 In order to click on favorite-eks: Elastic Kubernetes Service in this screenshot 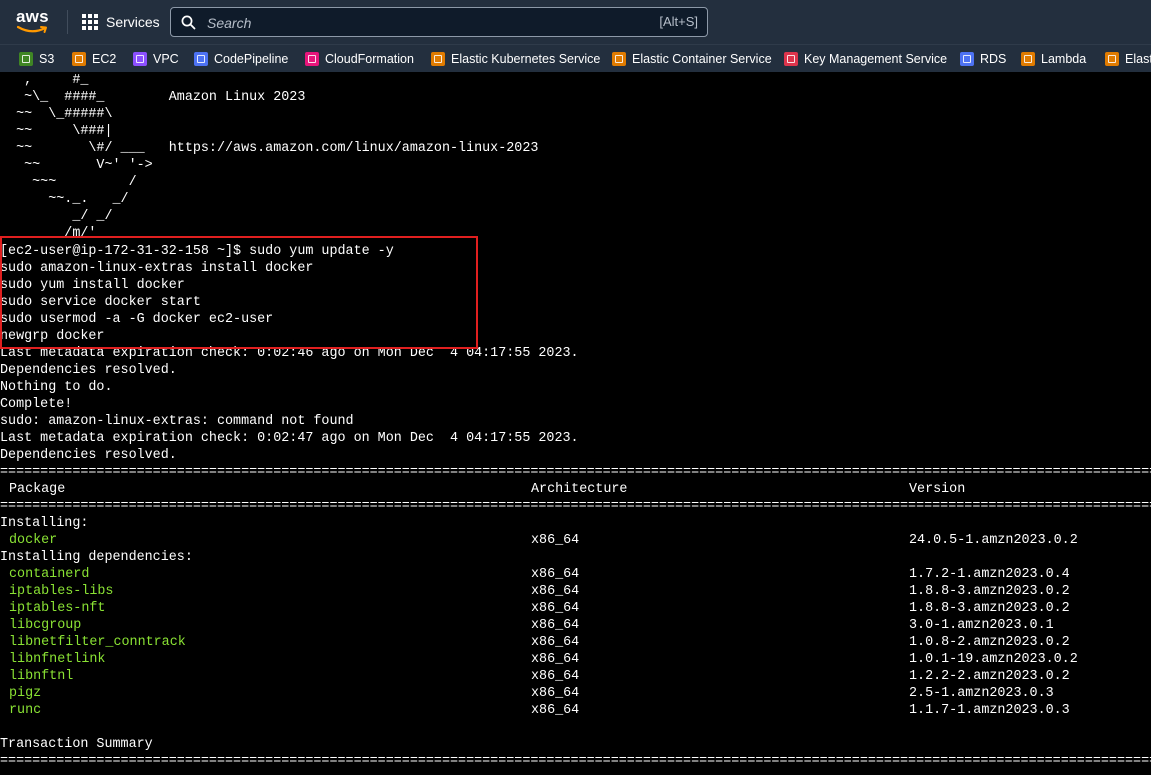, I will do `click(515, 59)`.